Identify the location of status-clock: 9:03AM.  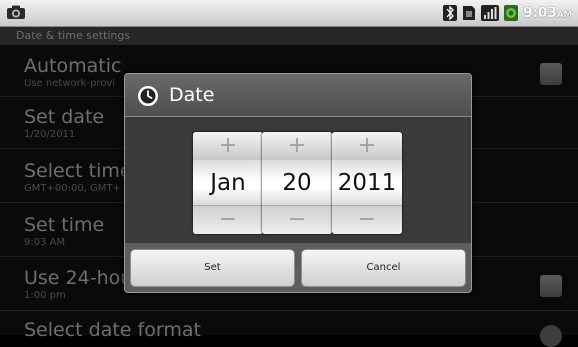
(547, 13).